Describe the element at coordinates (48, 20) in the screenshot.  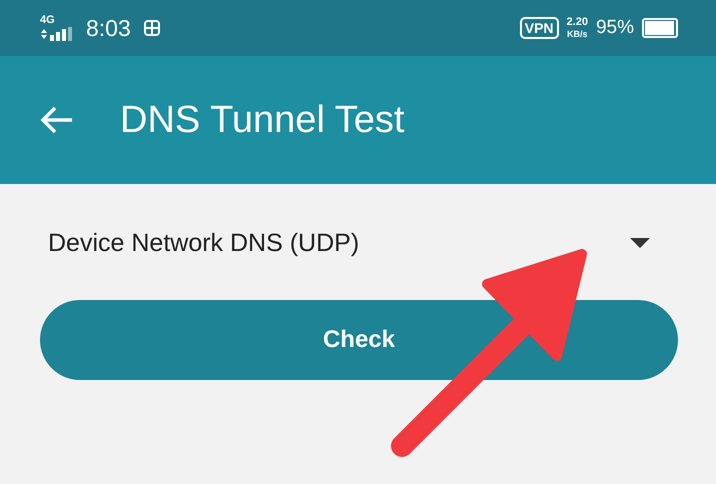
I see `network-type: 4G` at that location.